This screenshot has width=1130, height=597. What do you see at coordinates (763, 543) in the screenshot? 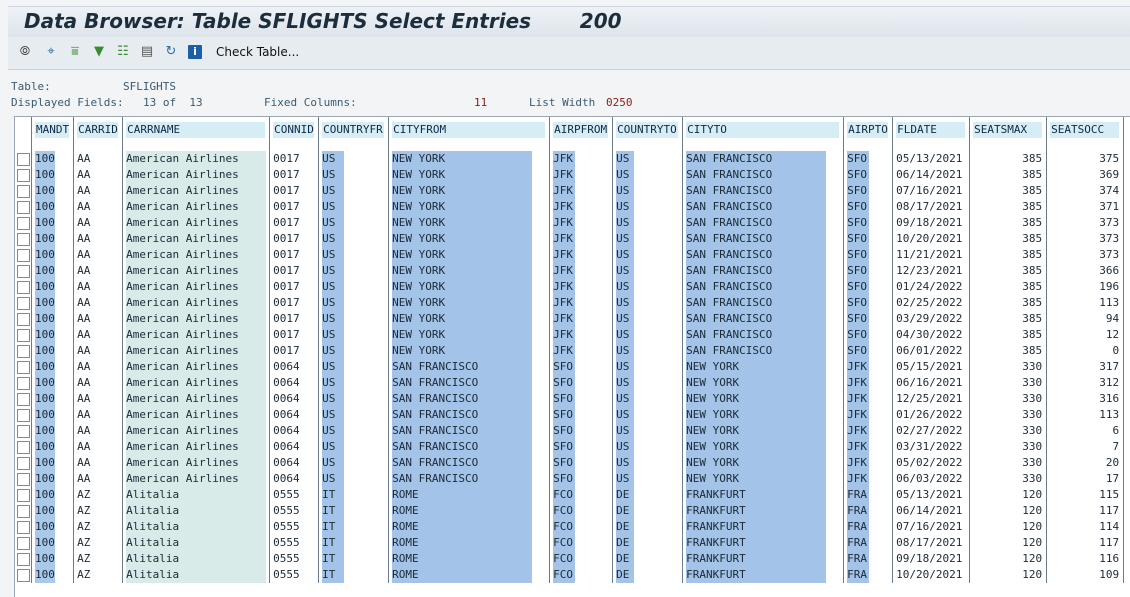
I see `cell-cityto: FRANKFURT` at bounding box center [763, 543].